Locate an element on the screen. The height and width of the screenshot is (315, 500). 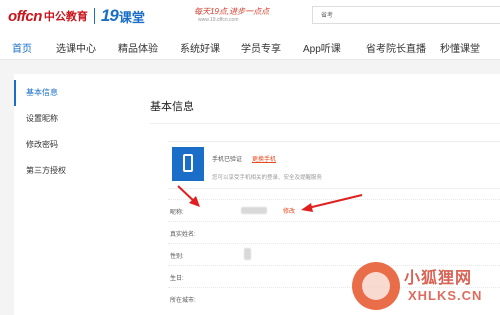
nav-item-live: 省考院长直播 is located at coordinates (396, 47).